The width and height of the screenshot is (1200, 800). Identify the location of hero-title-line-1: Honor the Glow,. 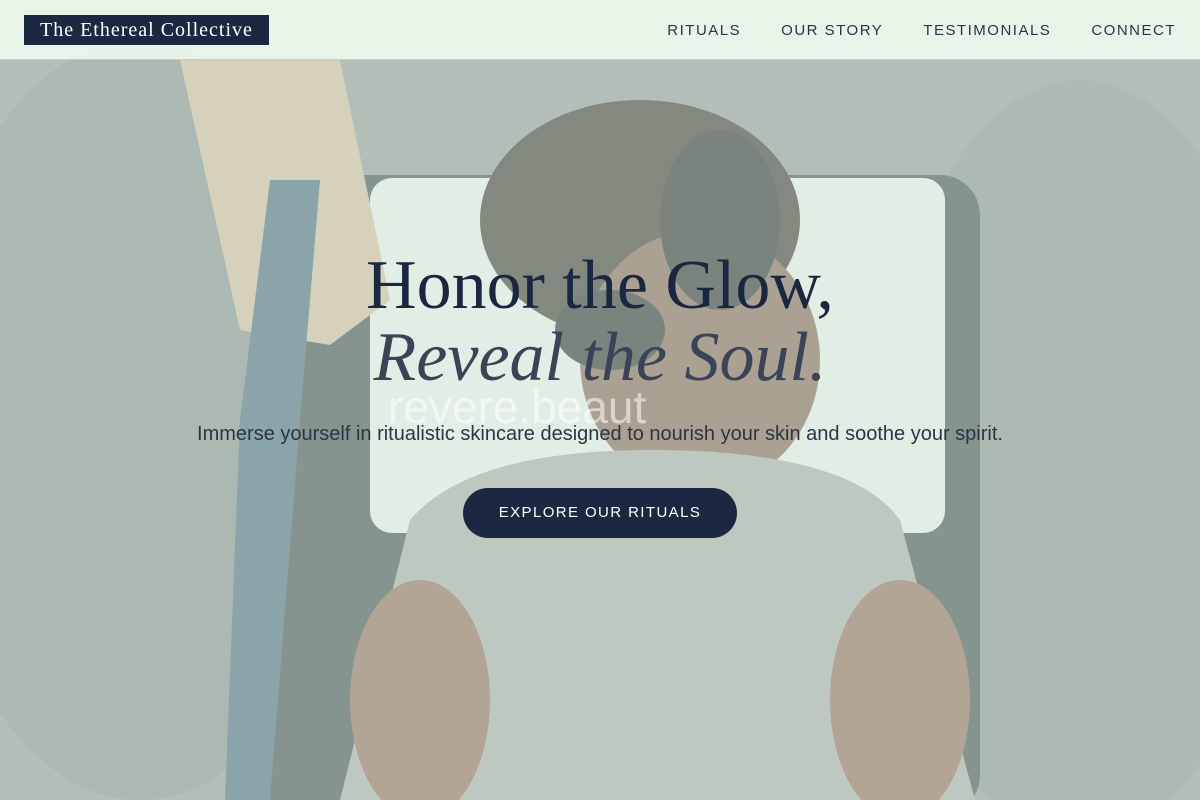
(600, 285).